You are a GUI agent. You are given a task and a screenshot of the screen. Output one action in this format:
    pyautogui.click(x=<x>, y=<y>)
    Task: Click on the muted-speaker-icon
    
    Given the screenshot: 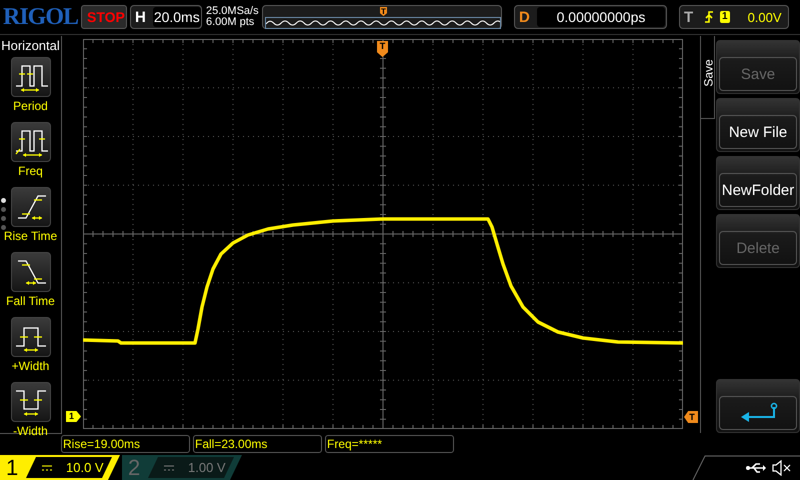 What is the action you would take?
    pyautogui.click(x=781, y=468)
    